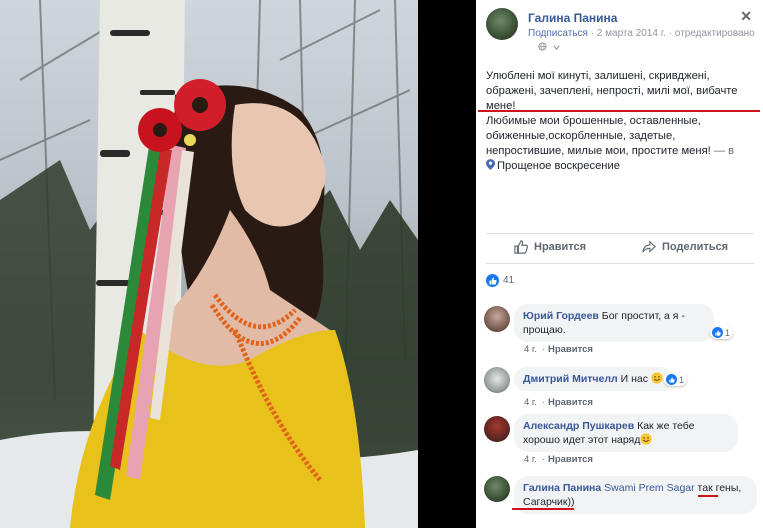 The width and height of the screenshot is (763, 528). What do you see at coordinates (695, 247) in the screenshot?
I see `share-button-label: Поделиться` at bounding box center [695, 247].